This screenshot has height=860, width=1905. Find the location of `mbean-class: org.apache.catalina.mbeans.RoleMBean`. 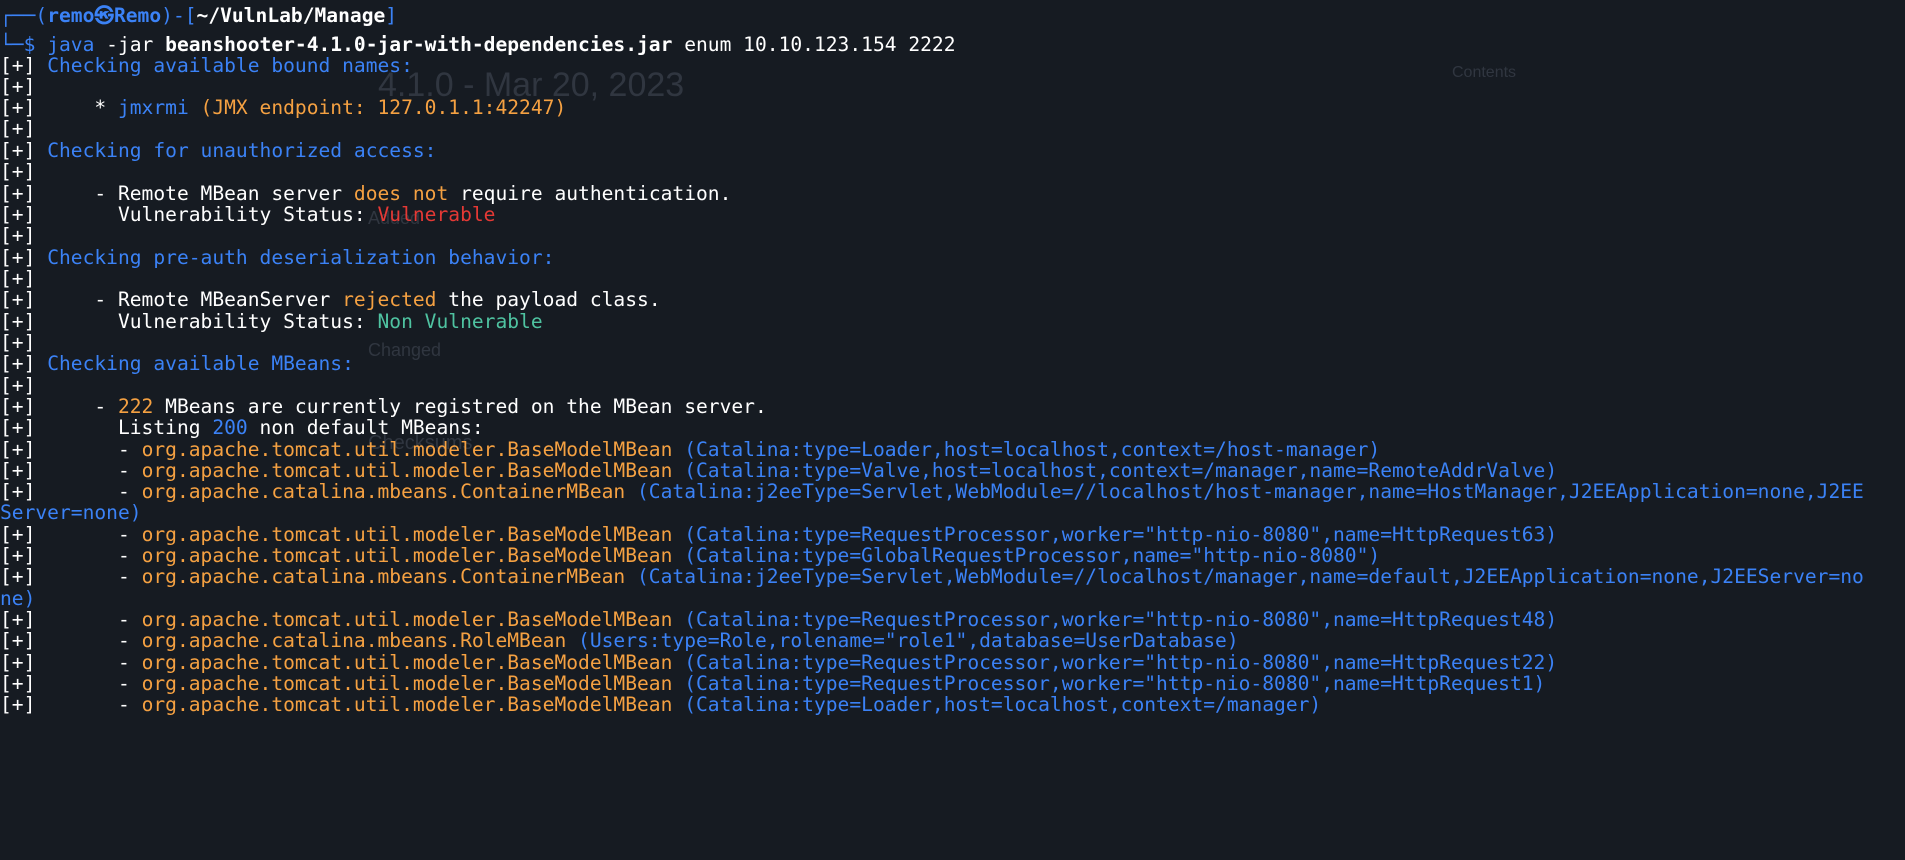

mbean-class: org.apache.catalina.mbeans.RoleMBean is located at coordinates (354, 640).